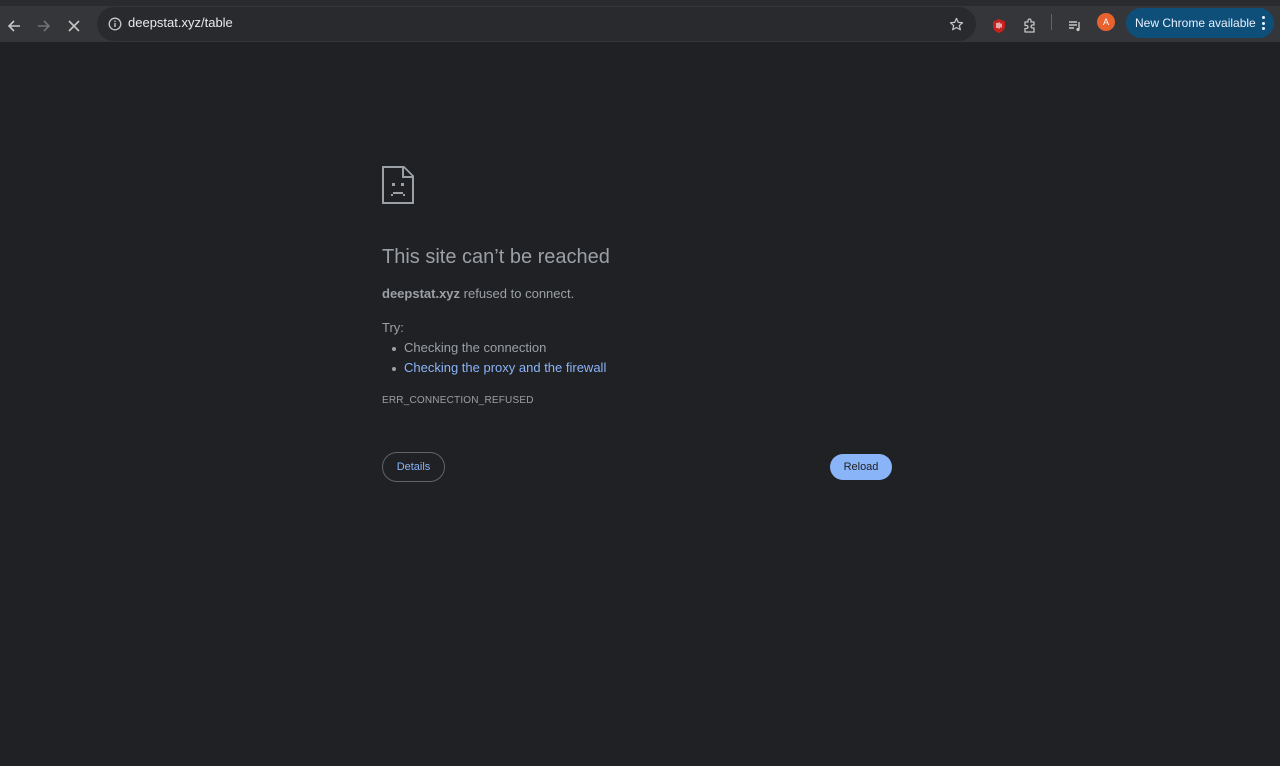 The image size is (1280, 766). What do you see at coordinates (180, 22) in the screenshot?
I see `url-text: deepstat.xyz/table` at bounding box center [180, 22].